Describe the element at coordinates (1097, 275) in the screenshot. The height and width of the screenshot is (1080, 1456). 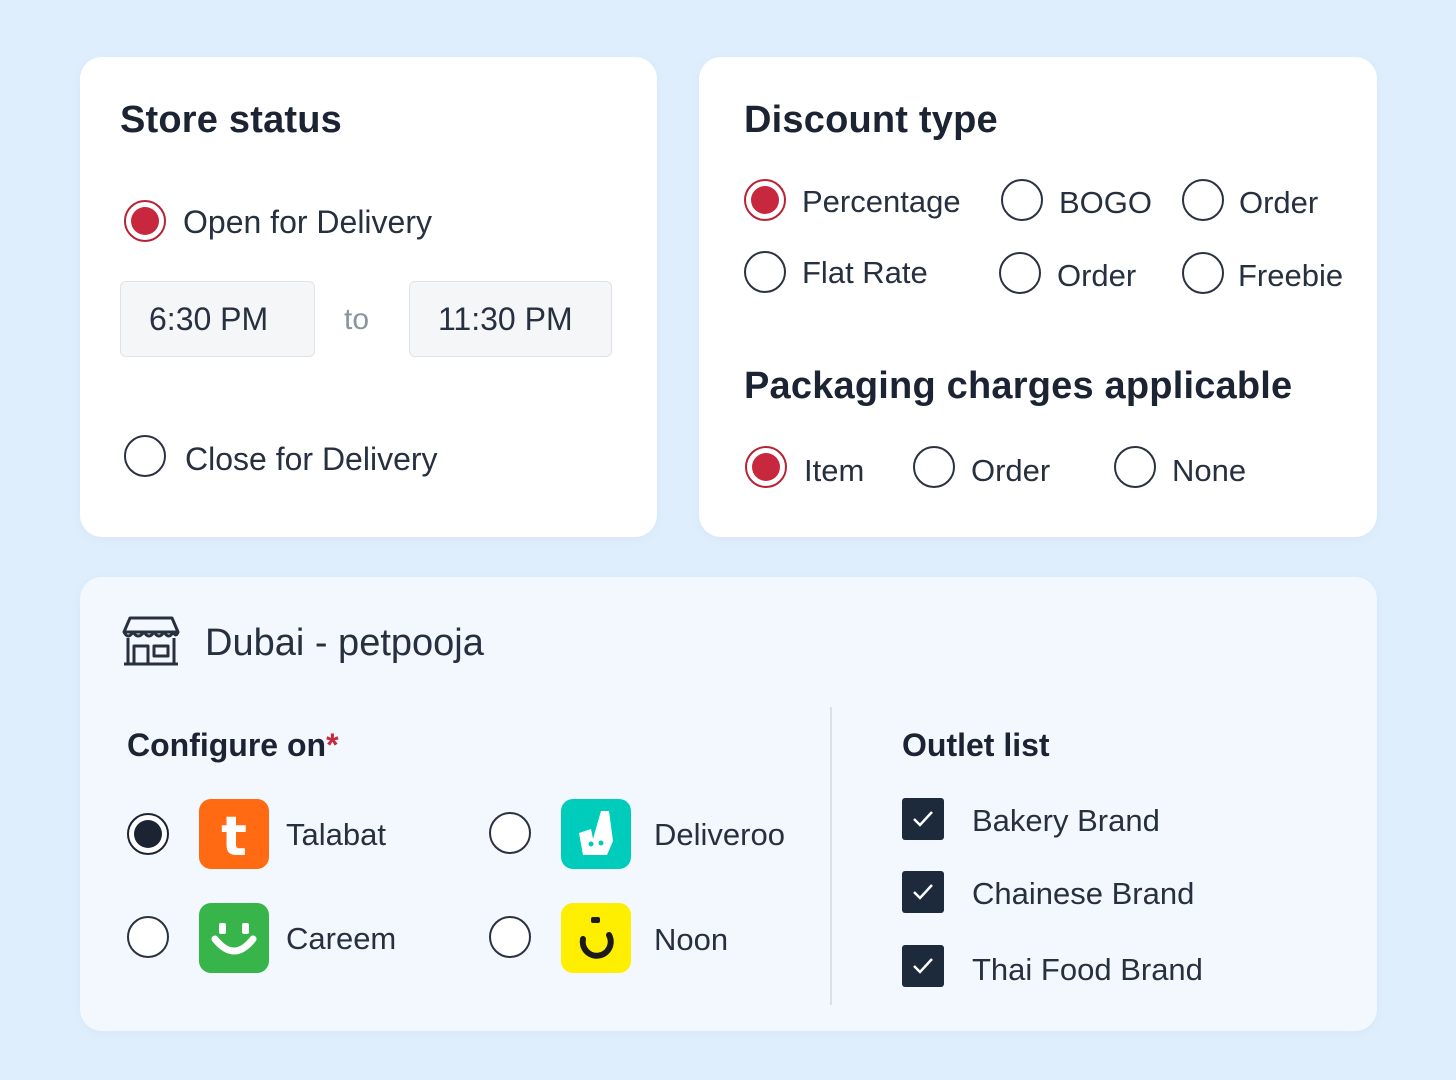
I see `discount-order-2-label: Order` at that location.